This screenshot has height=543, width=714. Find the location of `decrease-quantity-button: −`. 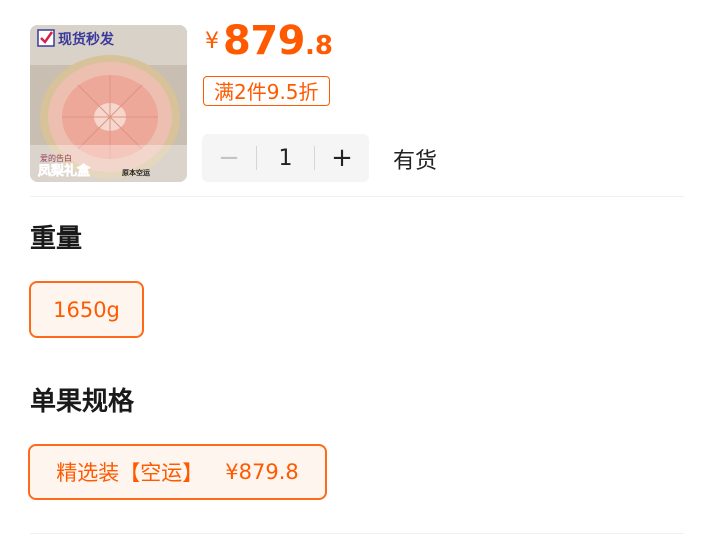

decrease-quantity-button: − is located at coordinates (229, 158).